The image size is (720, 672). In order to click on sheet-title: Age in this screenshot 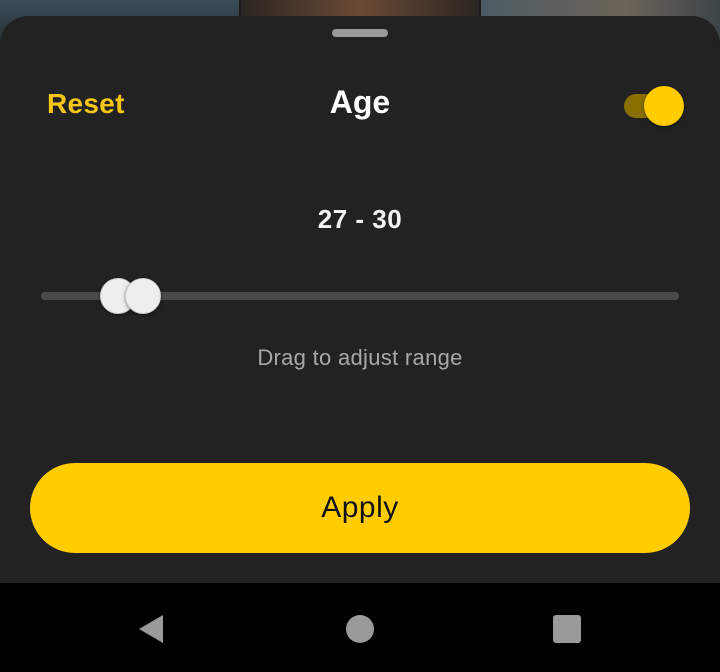, I will do `click(360, 102)`.